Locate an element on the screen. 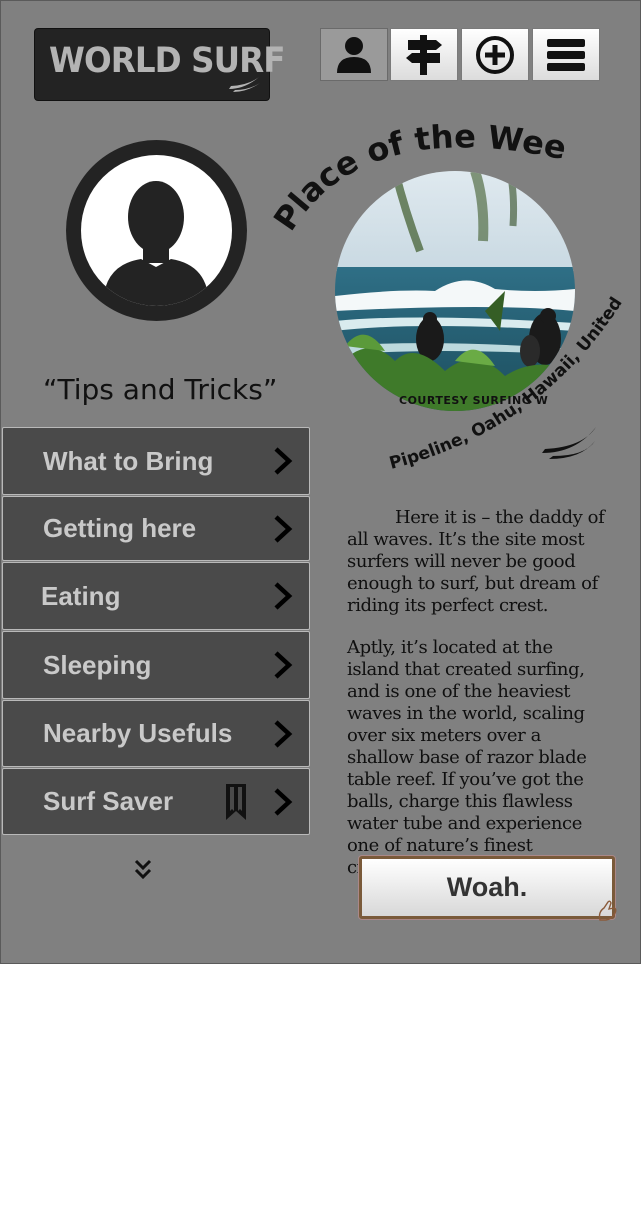 This screenshot has width=641, height=1222. menu-item-label: Getting here is located at coordinates (120, 528).